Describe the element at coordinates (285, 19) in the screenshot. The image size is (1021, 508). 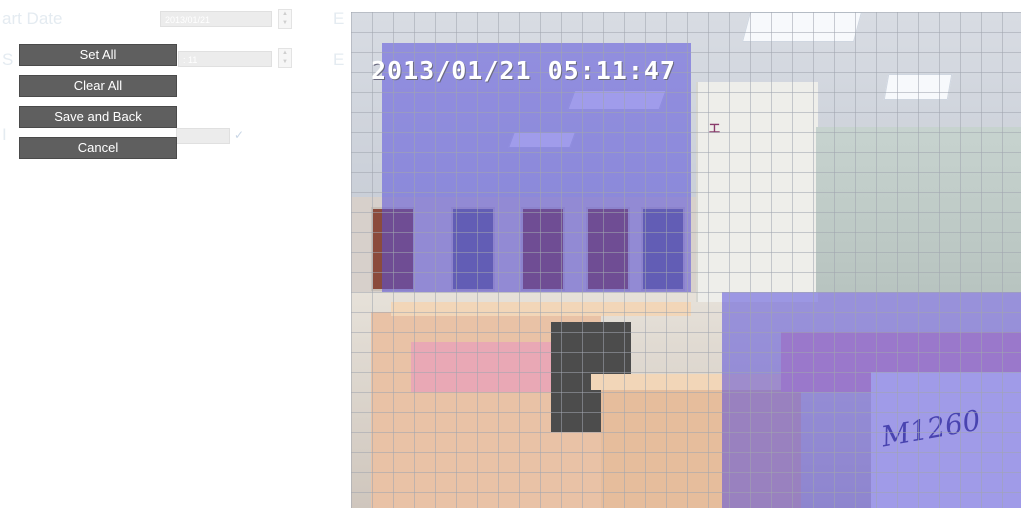
I see `start-date-spinner: ▲ ▼` at that location.